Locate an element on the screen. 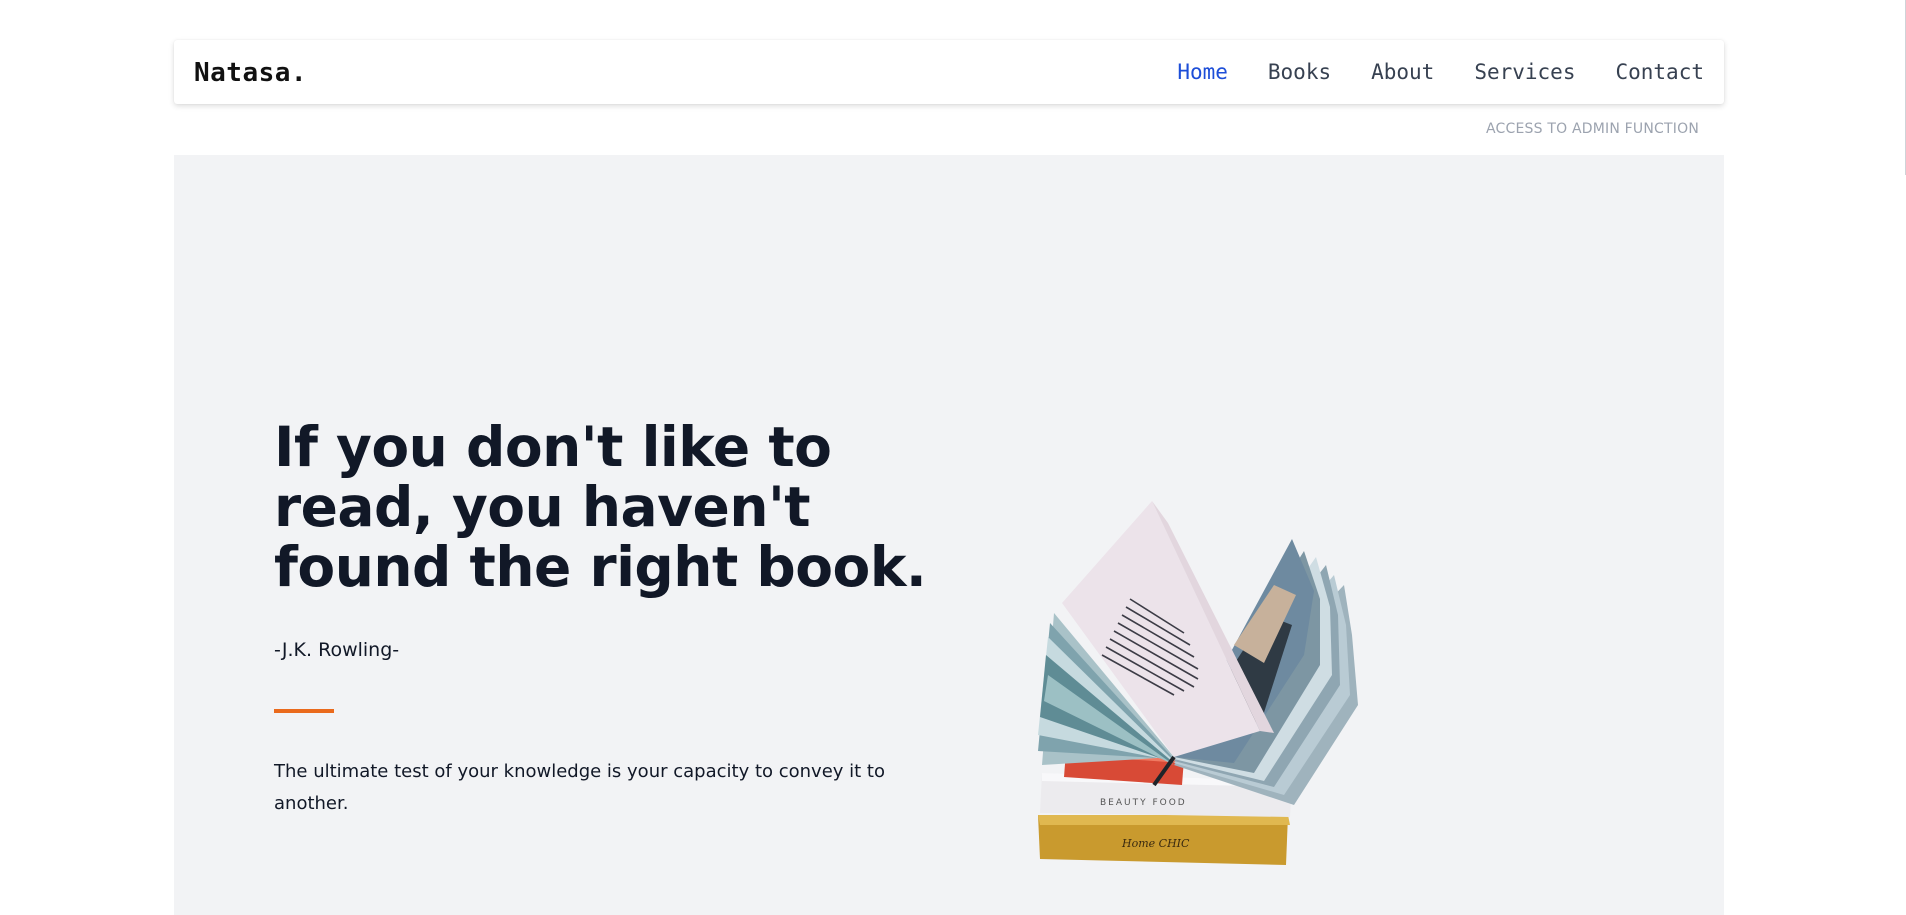 The height and width of the screenshot is (915, 1906). open-book-stack-illustration: Home CHIC BEAUTY FOOD is located at coordinates (1198, 683).